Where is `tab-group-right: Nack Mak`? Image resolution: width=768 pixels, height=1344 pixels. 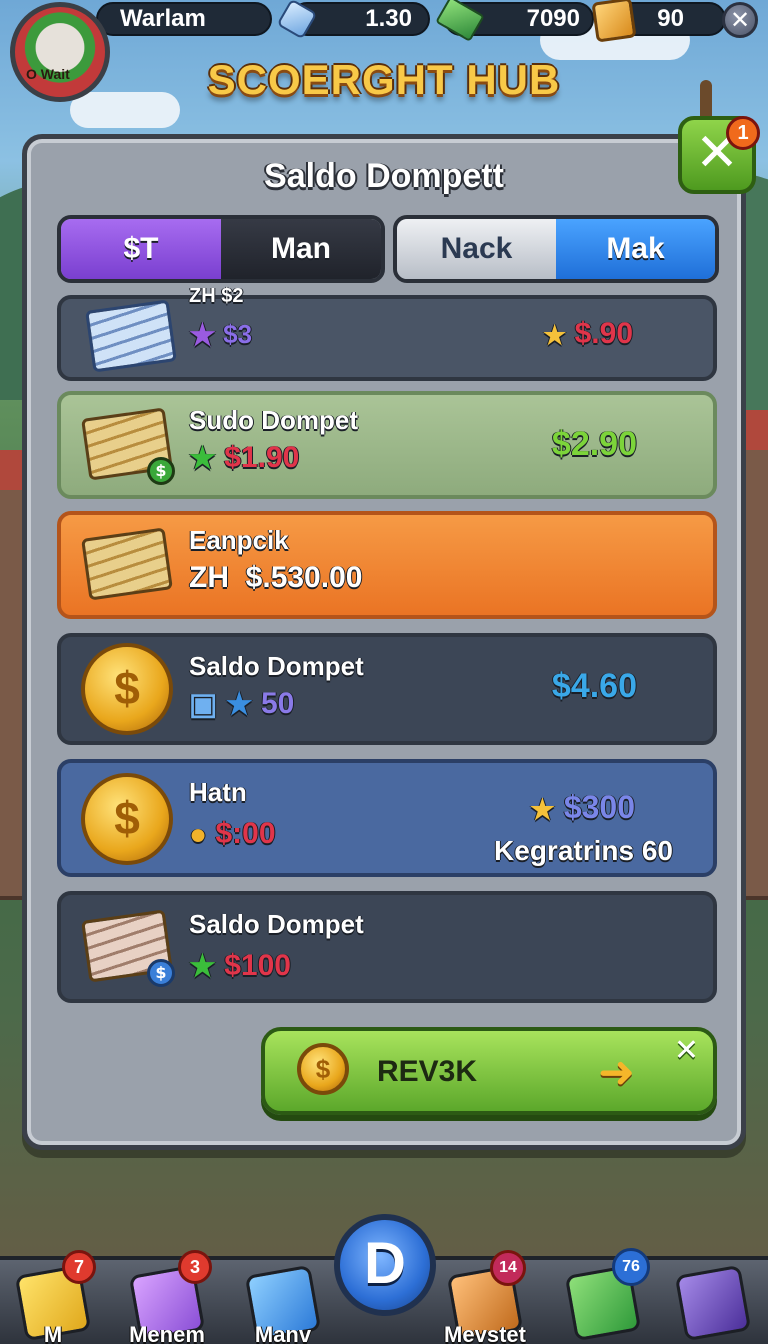 tab-group-right: Nack Mak is located at coordinates (556, 249).